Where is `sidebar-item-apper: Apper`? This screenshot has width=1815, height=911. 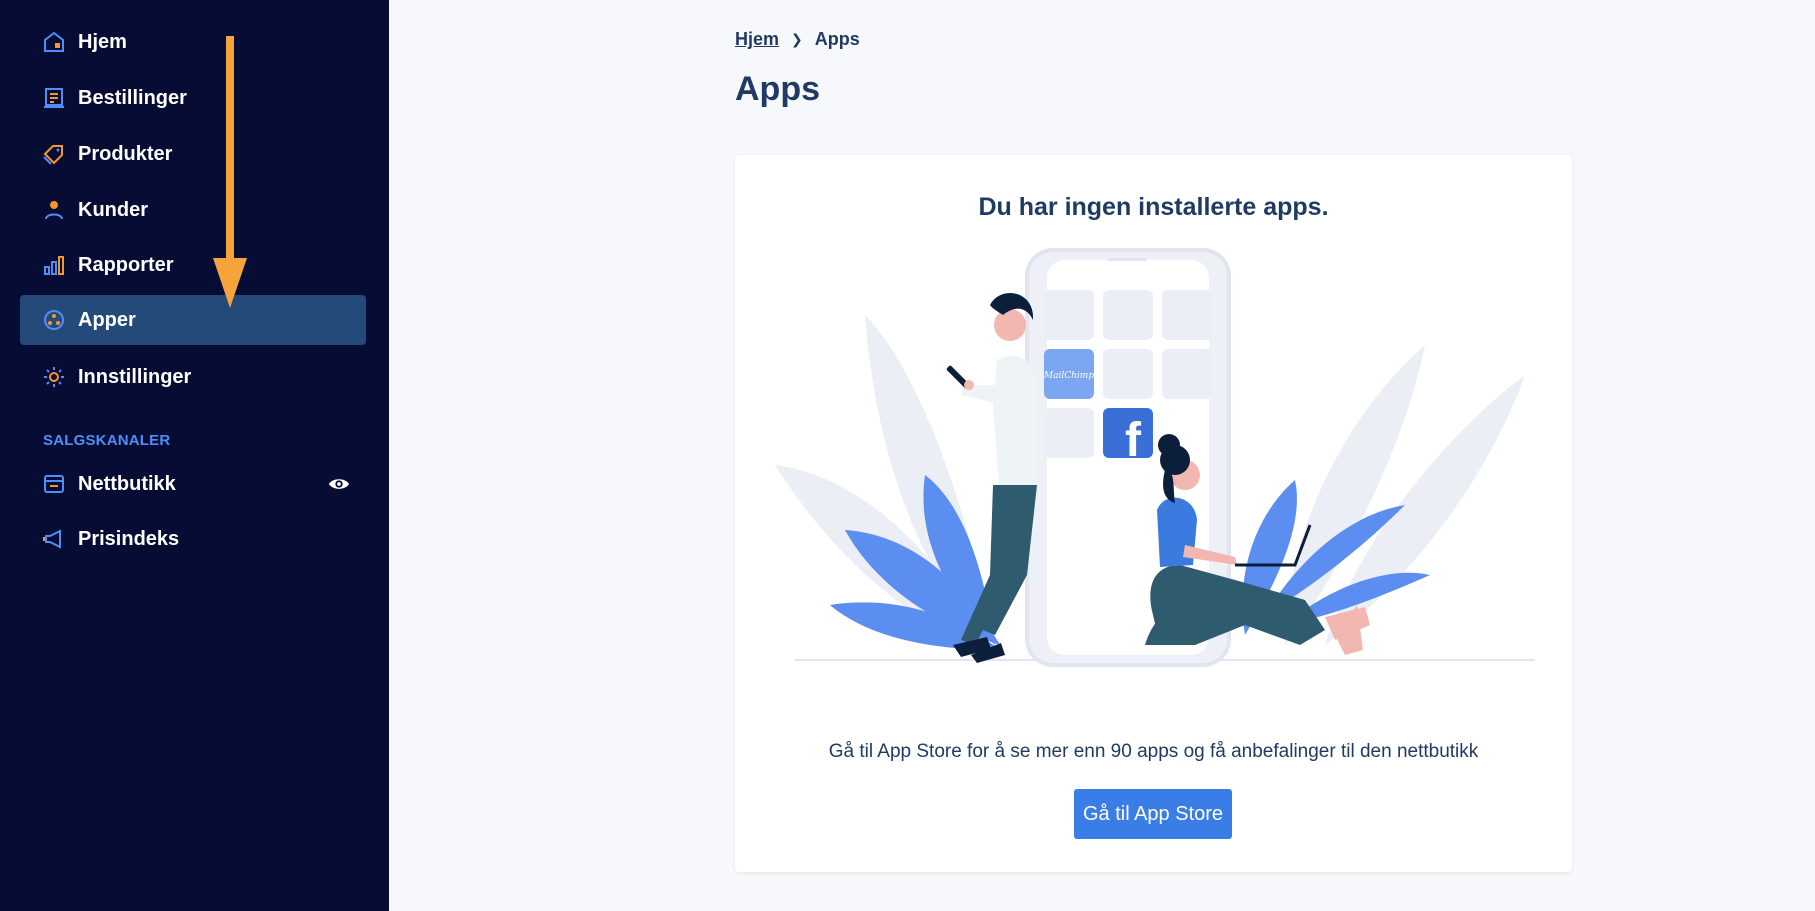 sidebar-item-apper: Apper is located at coordinates (193, 320).